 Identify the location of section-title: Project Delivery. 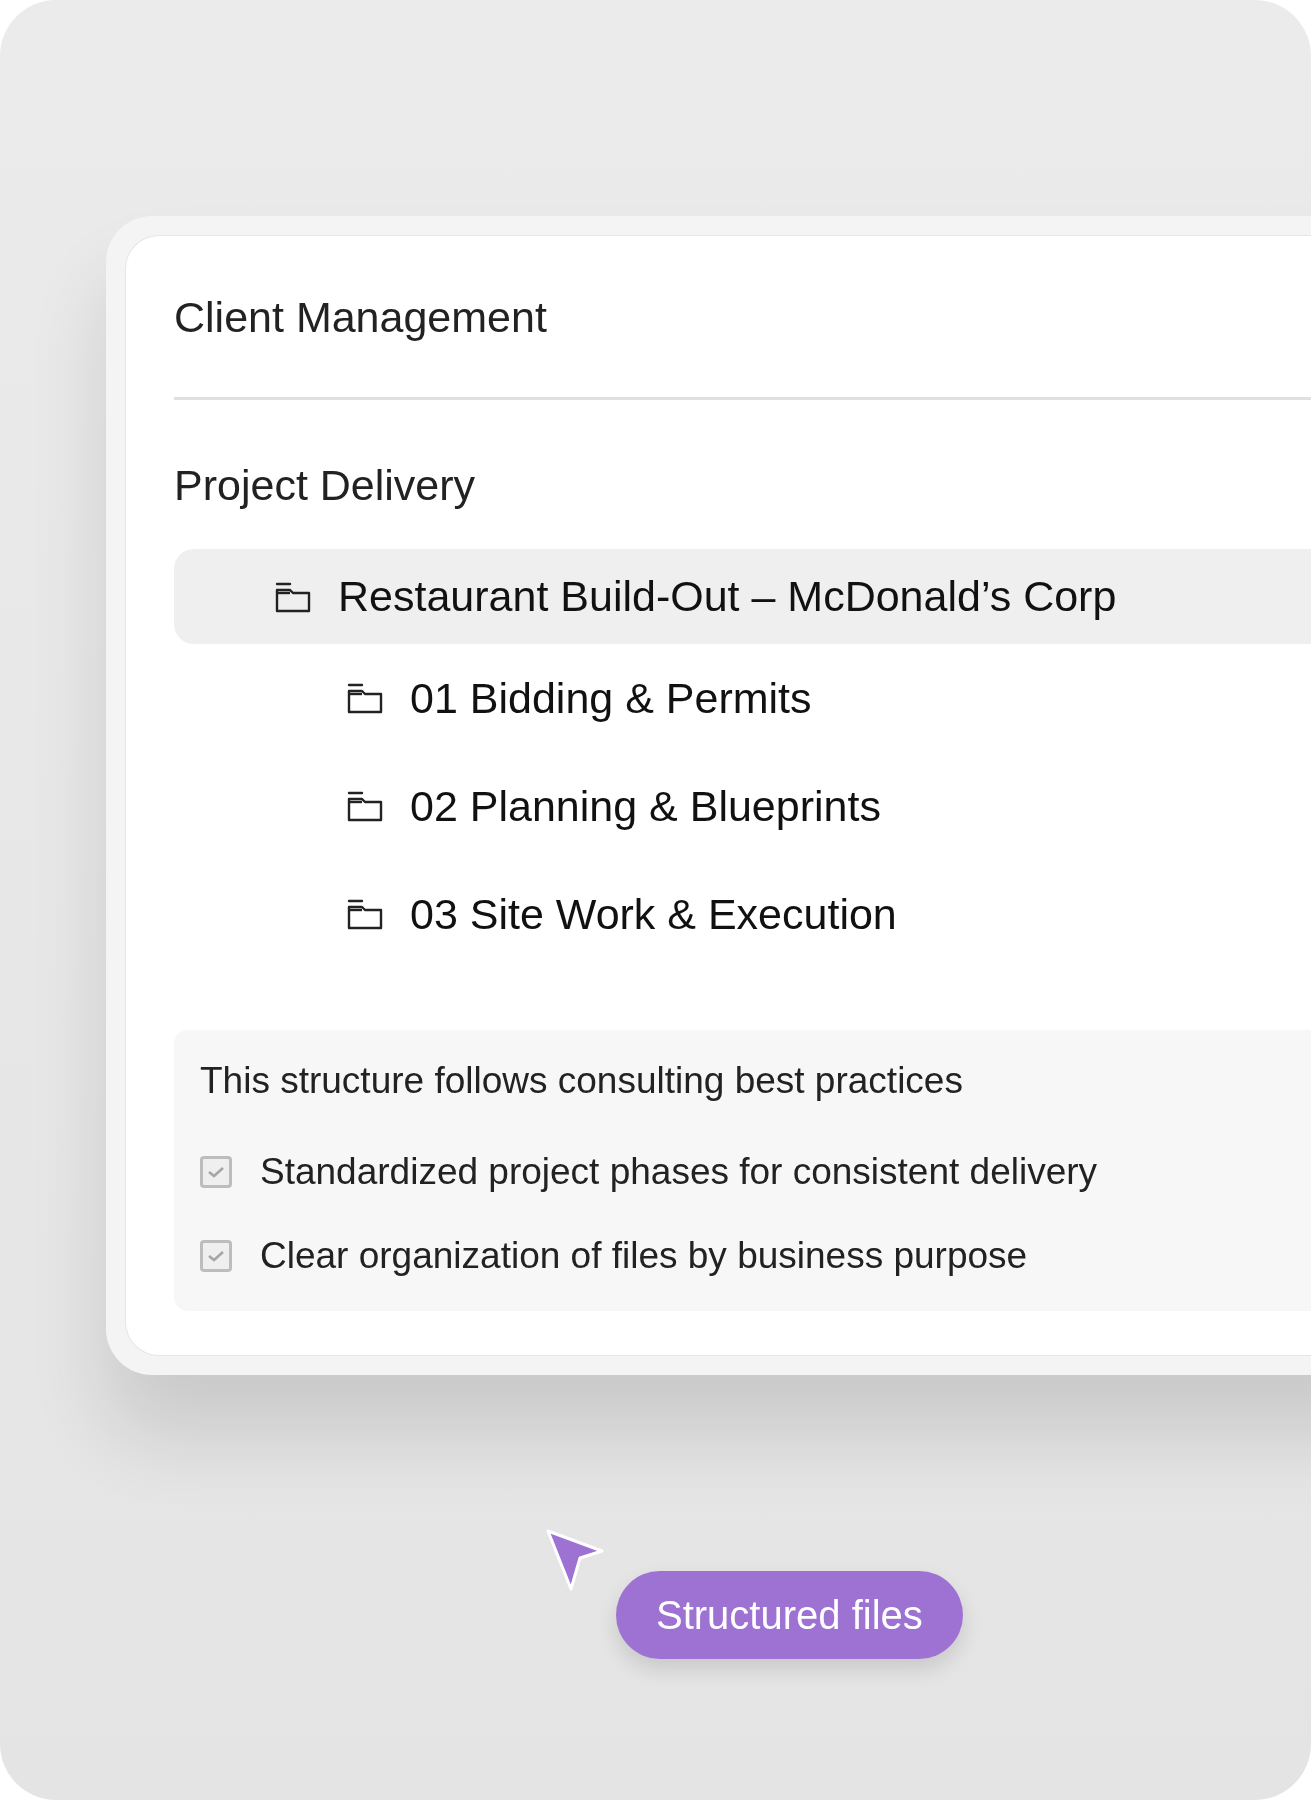
(325, 485).